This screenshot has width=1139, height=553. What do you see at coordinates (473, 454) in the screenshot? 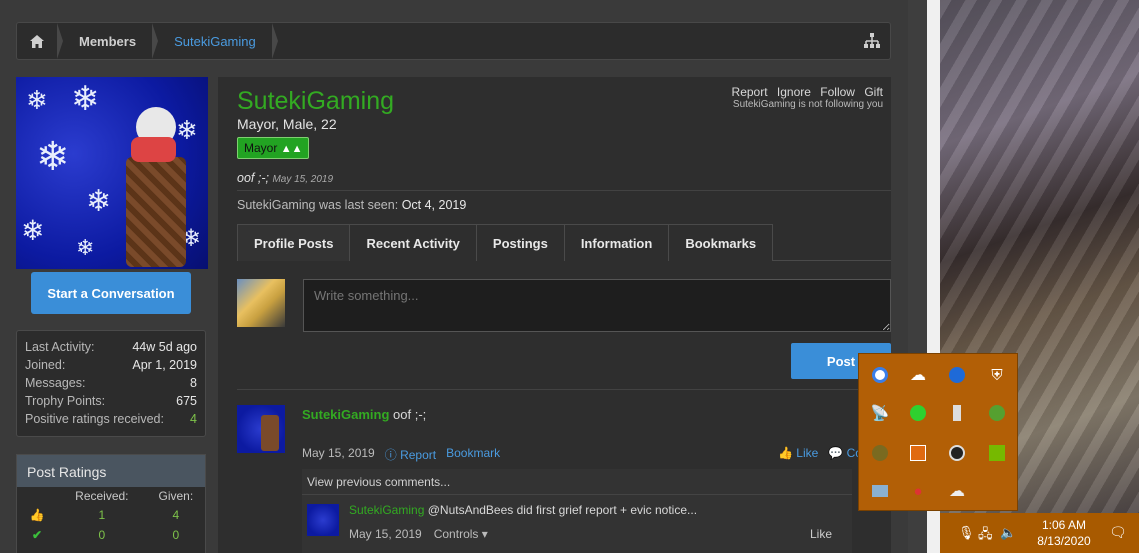
I see `post-bookmark-link: Bookmark` at bounding box center [473, 454].